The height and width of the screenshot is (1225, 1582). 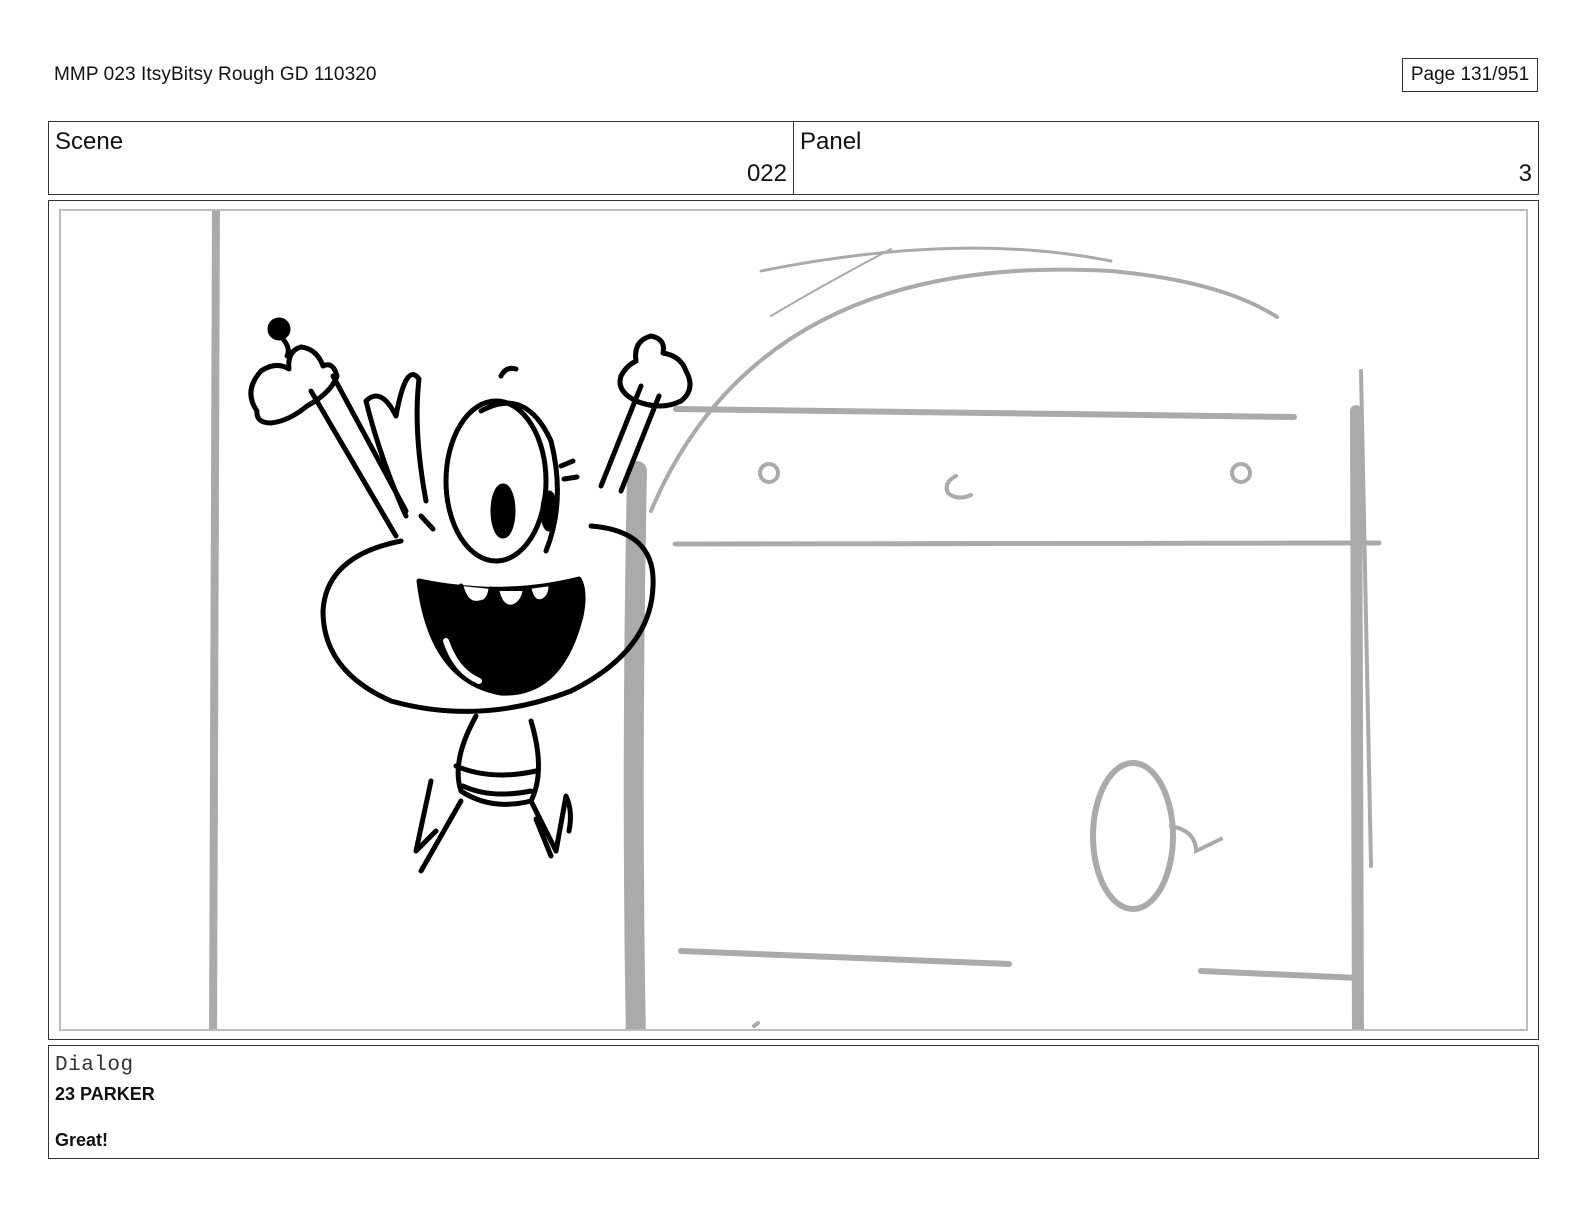 What do you see at coordinates (89, 141) in the screenshot?
I see `scene-label: Scene` at bounding box center [89, 141].